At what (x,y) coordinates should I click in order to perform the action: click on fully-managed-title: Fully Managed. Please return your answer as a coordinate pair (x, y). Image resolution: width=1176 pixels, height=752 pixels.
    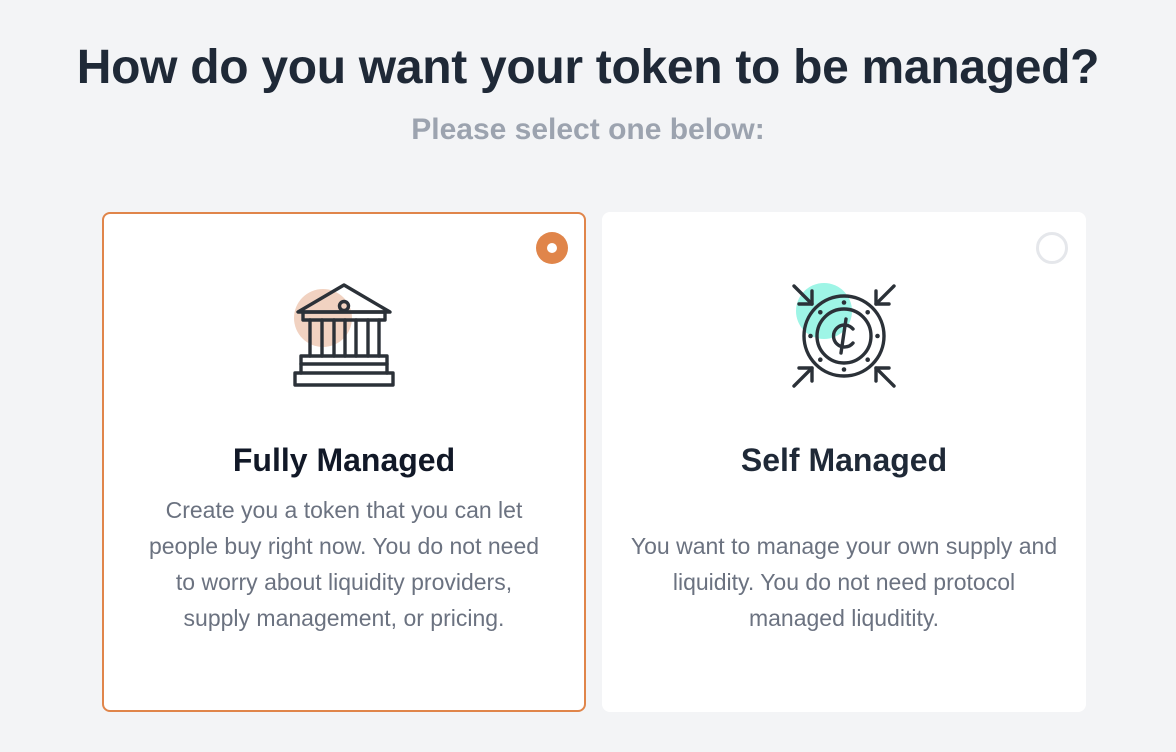
    Looking at the image, I should click on (344, 460).